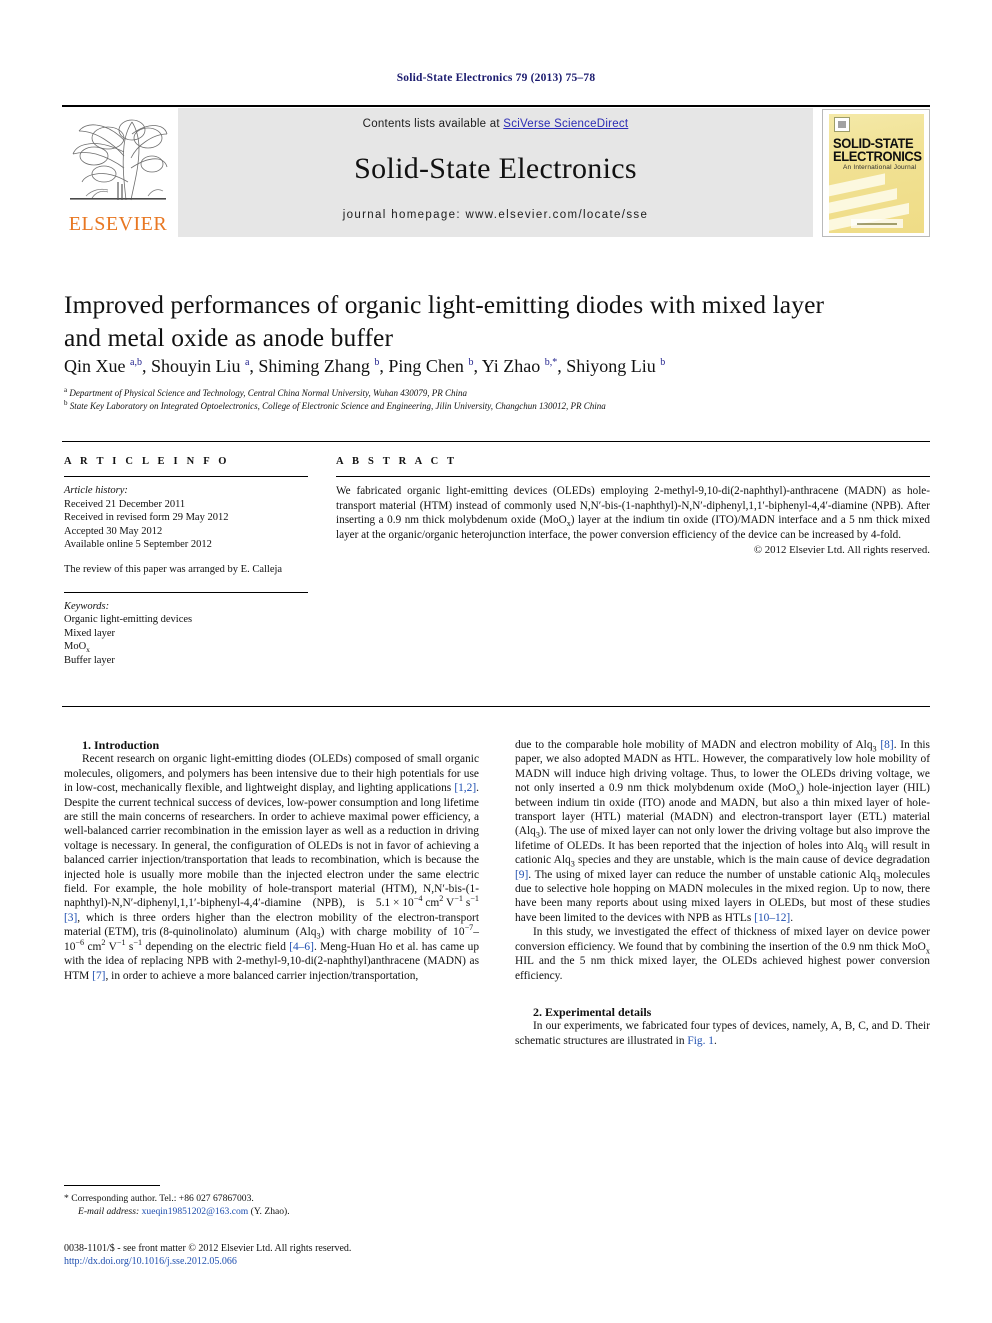 The width and height of the screenshot is (992, 1323). I want to click on history-item-3: Available online 5 September 2012, so click(138, 545).